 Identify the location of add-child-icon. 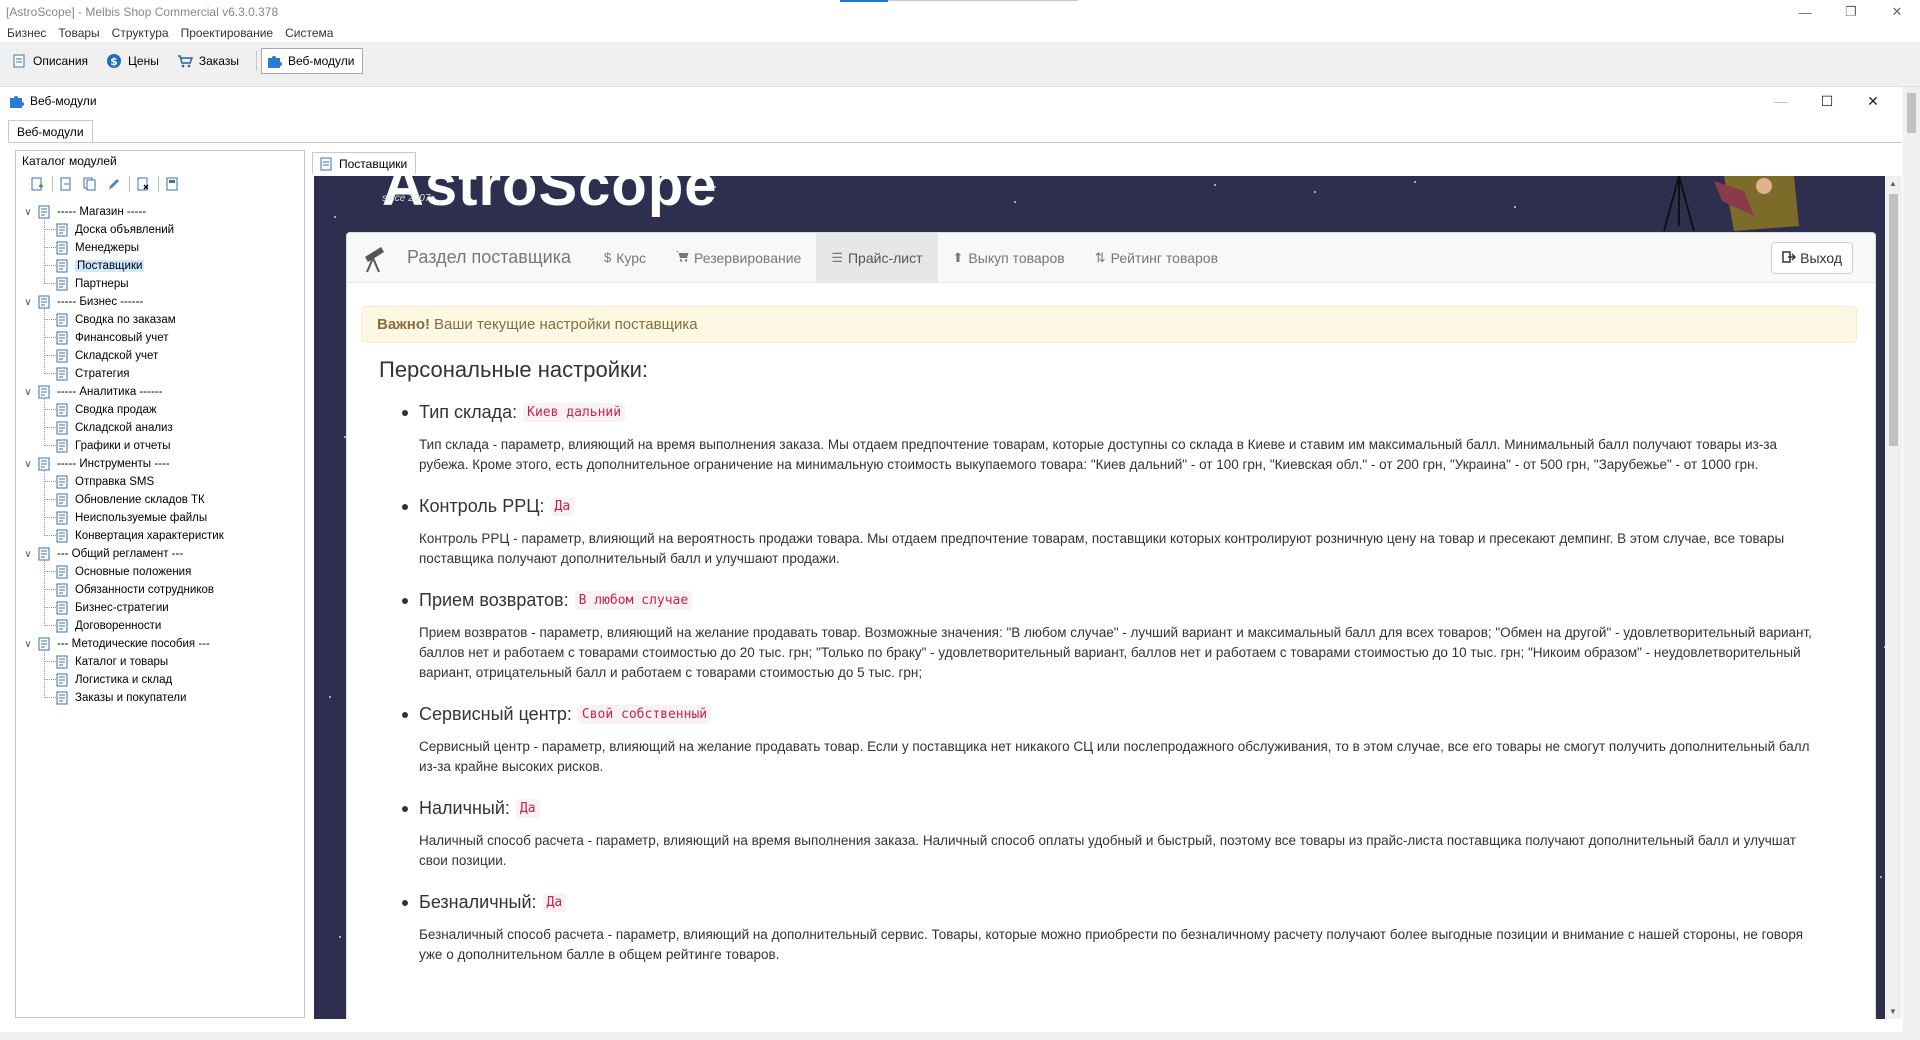
(66, 184).